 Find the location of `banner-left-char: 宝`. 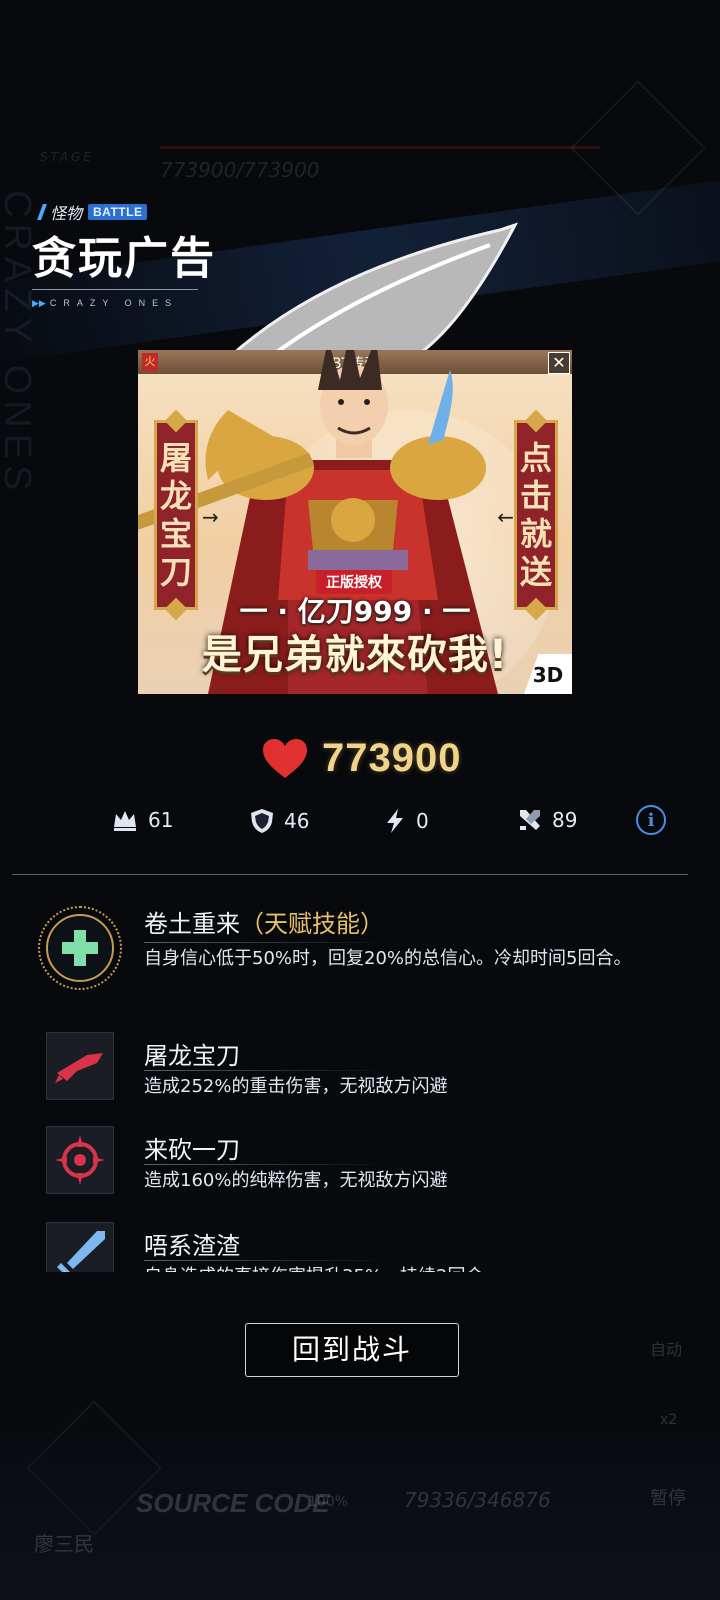

banner-left-char: 宝 is located at coordinates (175, 534).